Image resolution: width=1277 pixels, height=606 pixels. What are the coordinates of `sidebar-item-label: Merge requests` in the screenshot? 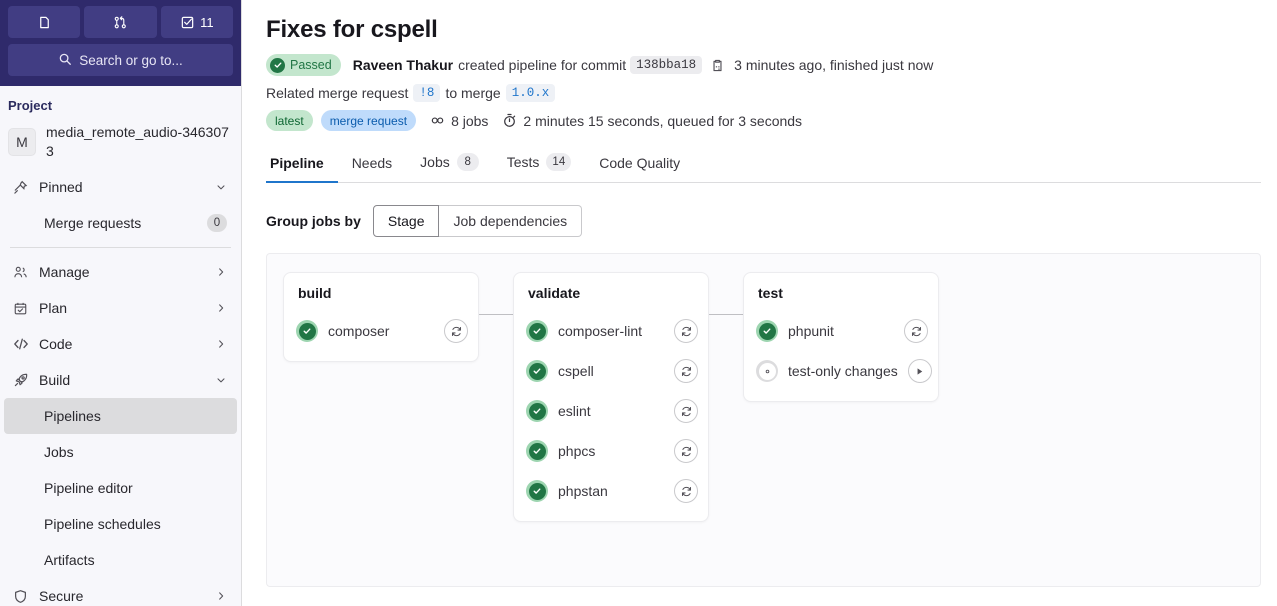 It's located at (93, 223).